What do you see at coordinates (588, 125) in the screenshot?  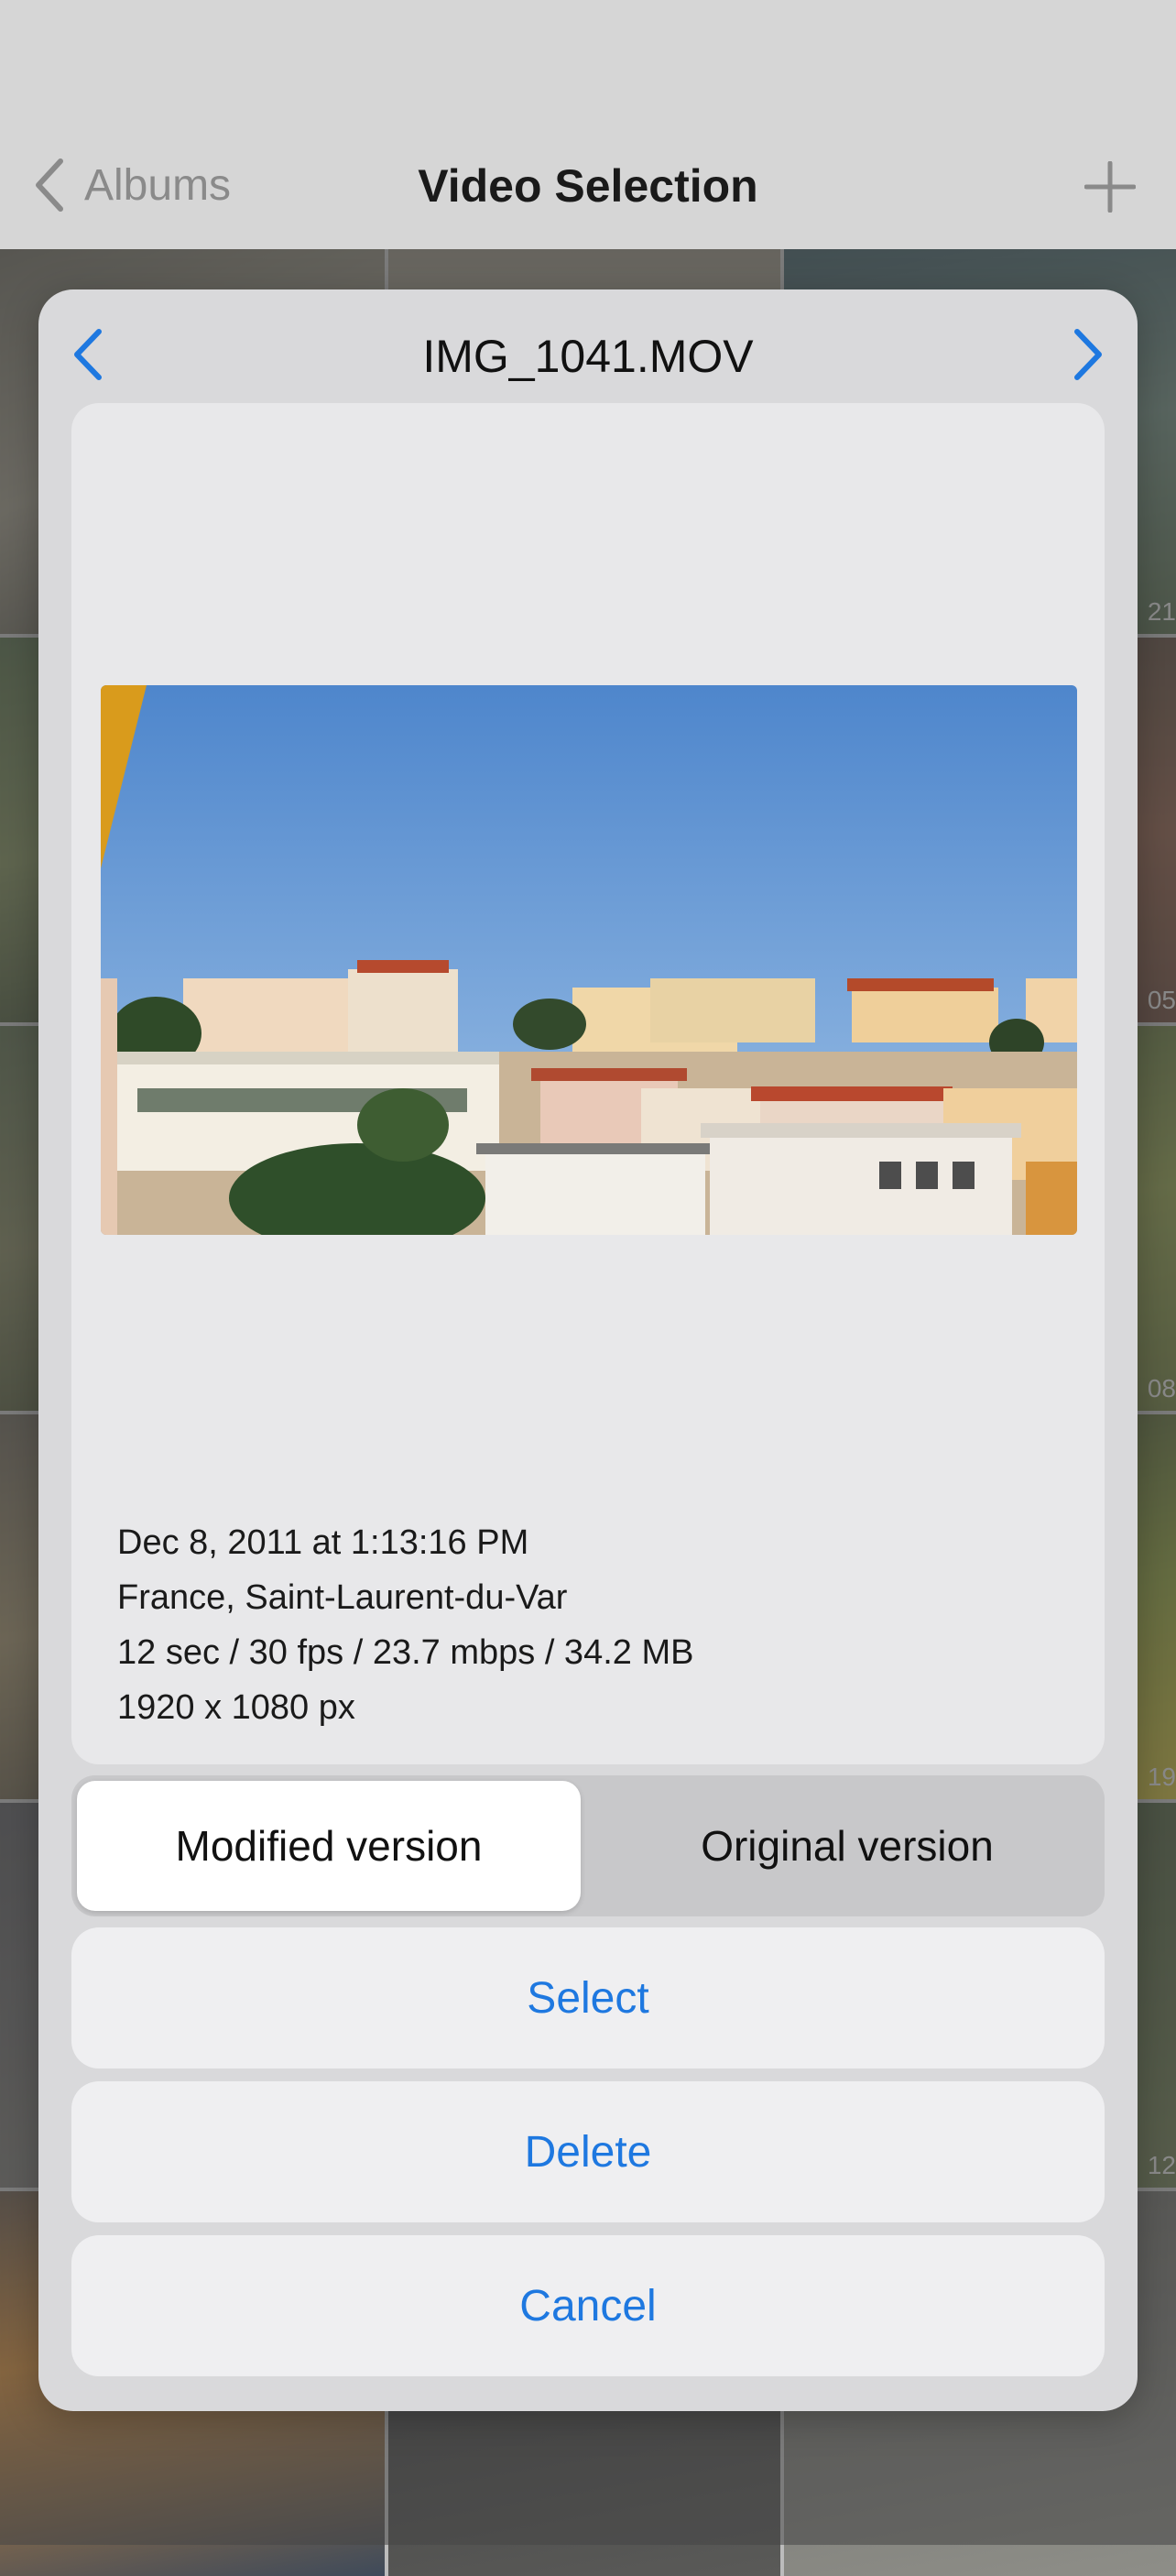 I see `navigation-bar: Albums Video Selection` at bounding box center [588, 125].